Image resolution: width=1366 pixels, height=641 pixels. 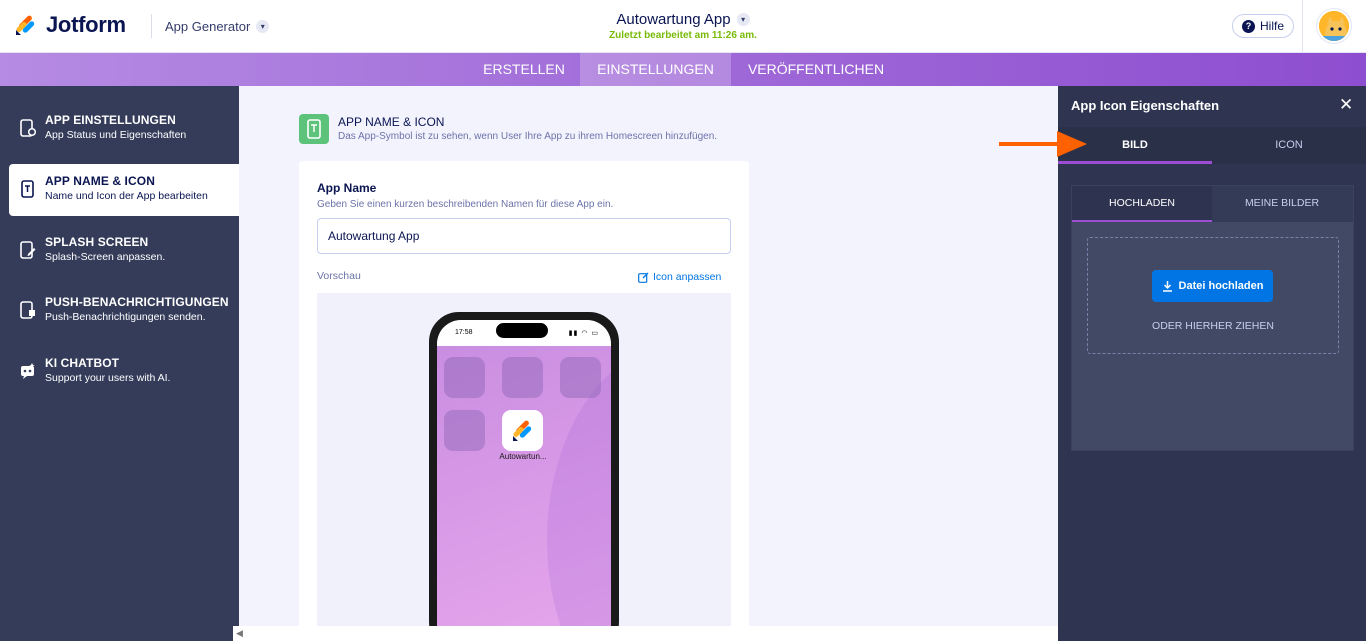 I want to click on sidebar-item-title: SPLASH SCREEN, so click(x=97, y=242).